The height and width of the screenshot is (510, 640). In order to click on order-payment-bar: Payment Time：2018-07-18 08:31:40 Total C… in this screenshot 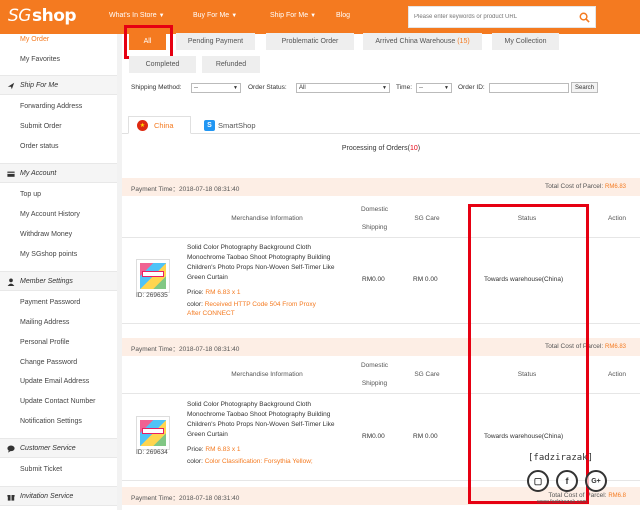, I will do `click(381, 187)`.